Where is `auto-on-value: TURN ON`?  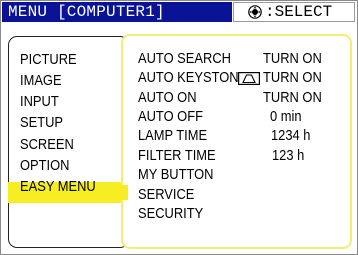
auto-on-value: TURN ON is located at coordinates (292, 97).